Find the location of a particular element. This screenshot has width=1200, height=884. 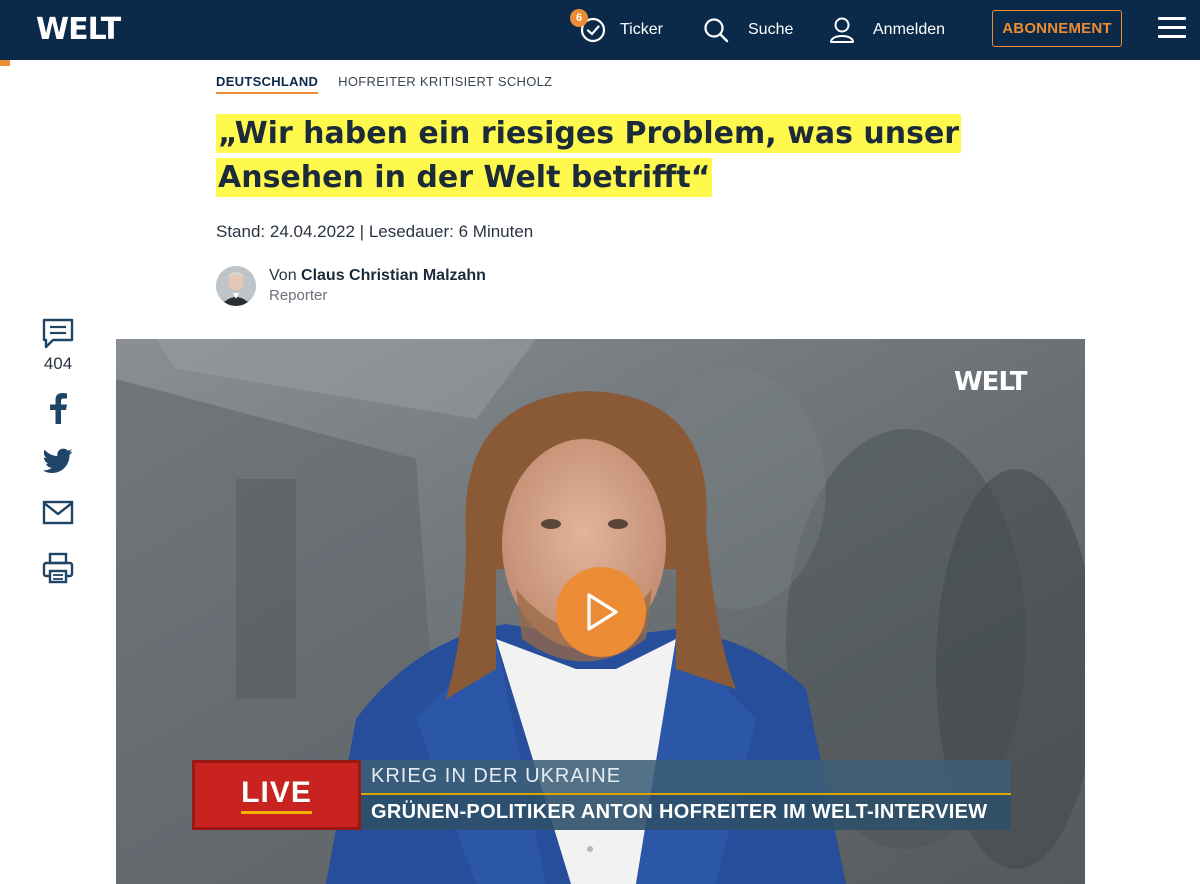

print-button is located at coordinates (58, 568).